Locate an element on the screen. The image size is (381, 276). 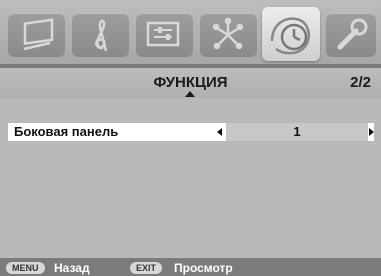
tab-sound is located at coordinates (100, 35).